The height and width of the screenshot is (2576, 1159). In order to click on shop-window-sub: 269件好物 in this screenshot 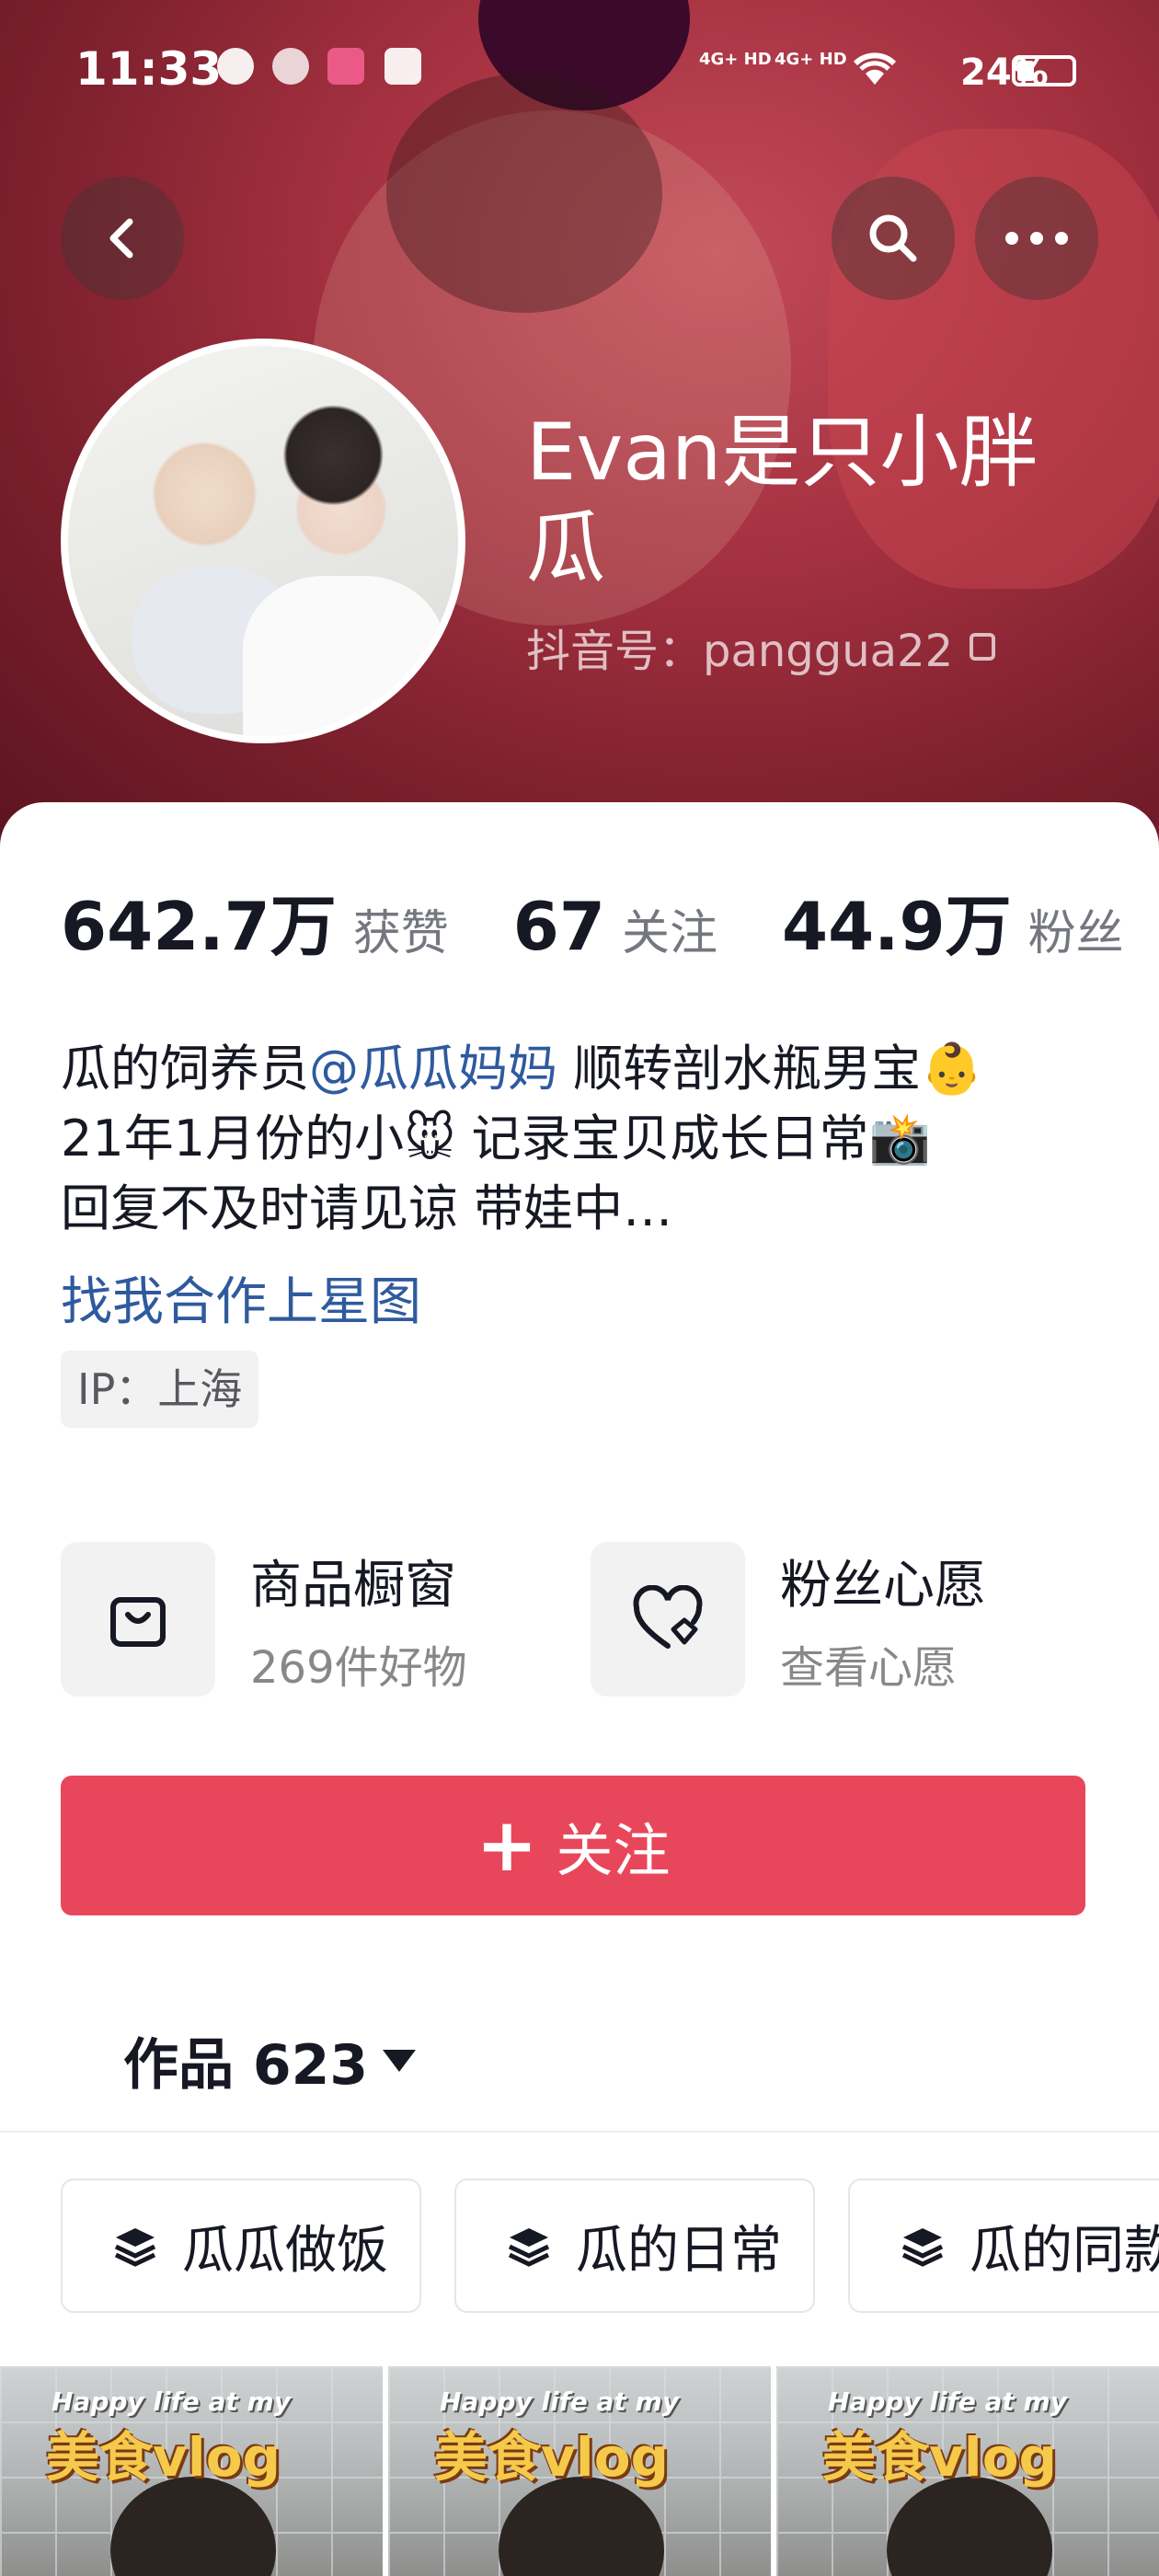, I will do `click(358, 1667)`.